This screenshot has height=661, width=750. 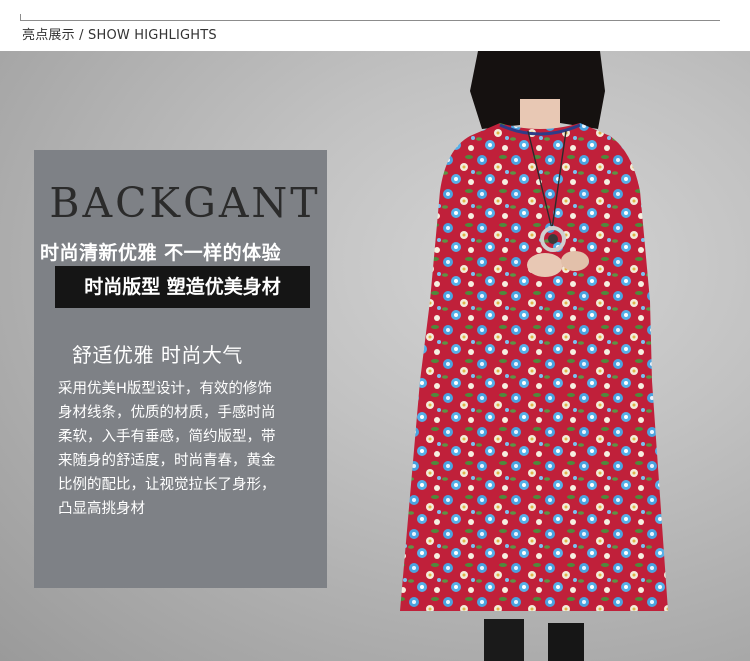 I want to click on brand-title: BACKGANT, so click(x=185, y=203).